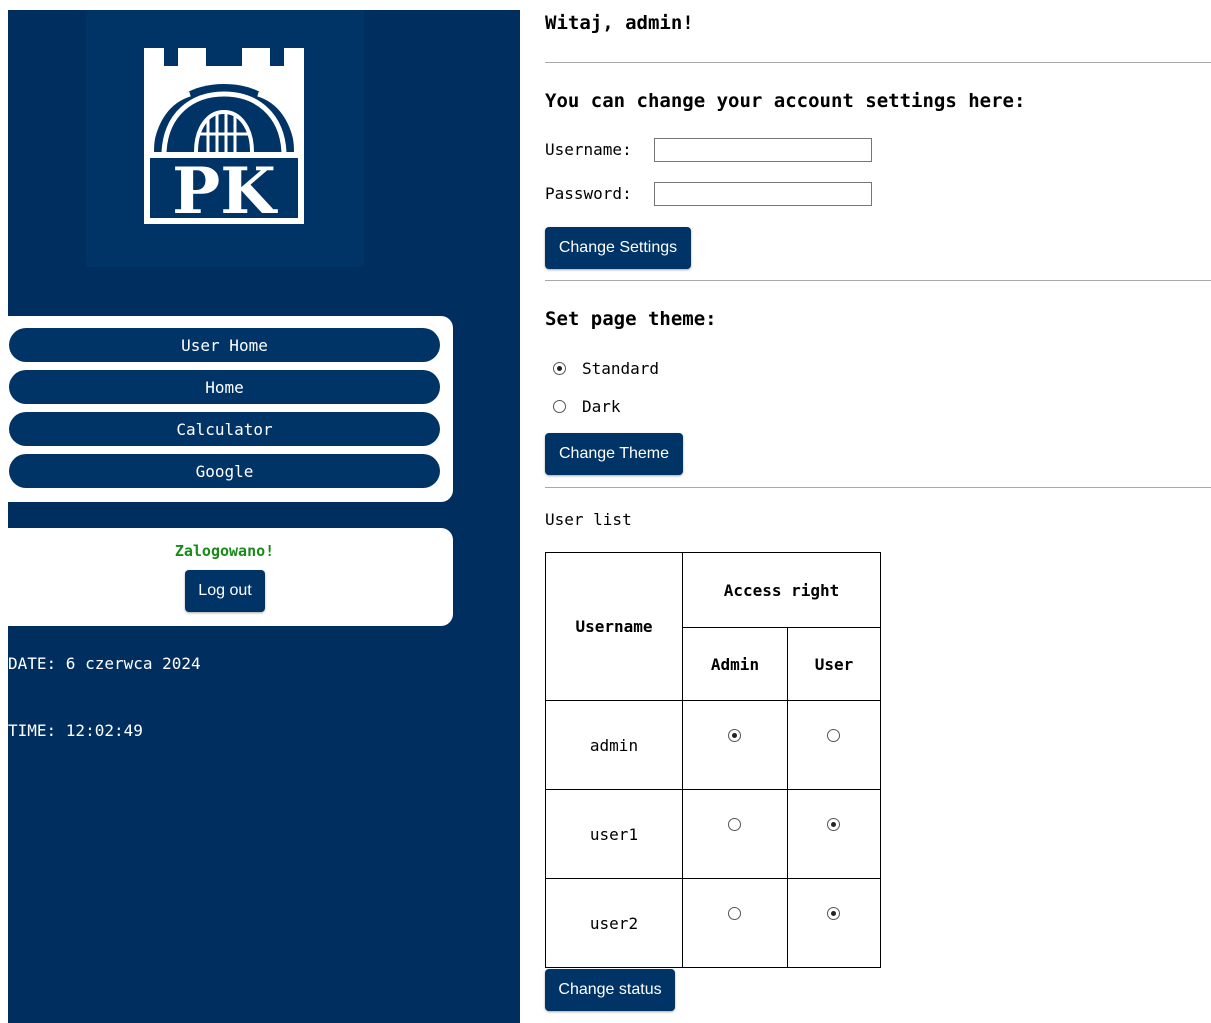 This screenshot has width=1211, height=1023. I want to click on username-cell: user1, so click(614, 834).